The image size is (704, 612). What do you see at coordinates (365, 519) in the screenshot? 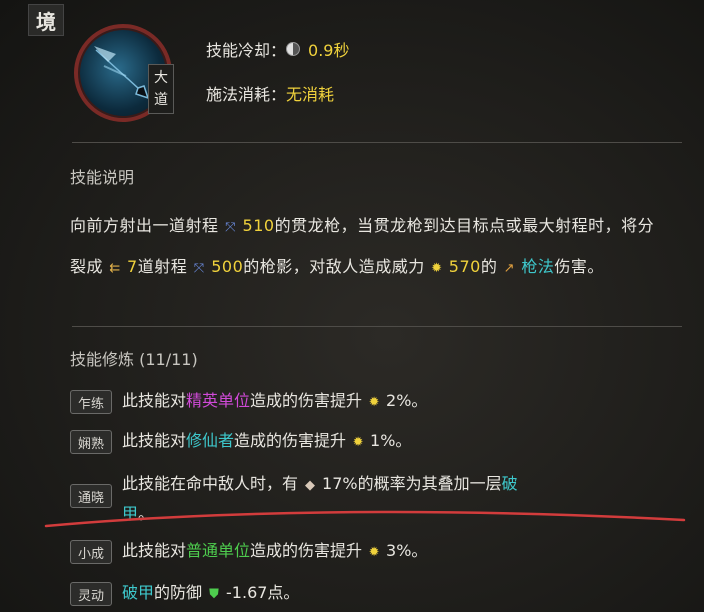
I see `annotation-underline` at bounding box center [365, 519].